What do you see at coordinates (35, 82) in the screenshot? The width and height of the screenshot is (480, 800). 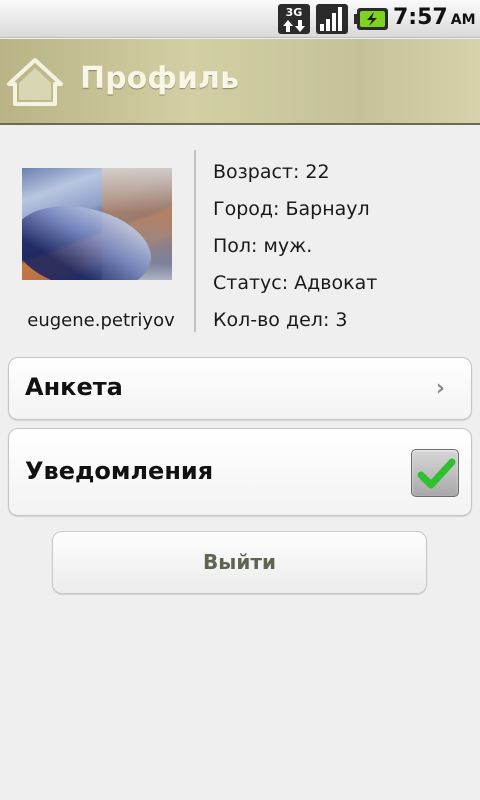 I see `home-icon` at bounding box center [35, 82].